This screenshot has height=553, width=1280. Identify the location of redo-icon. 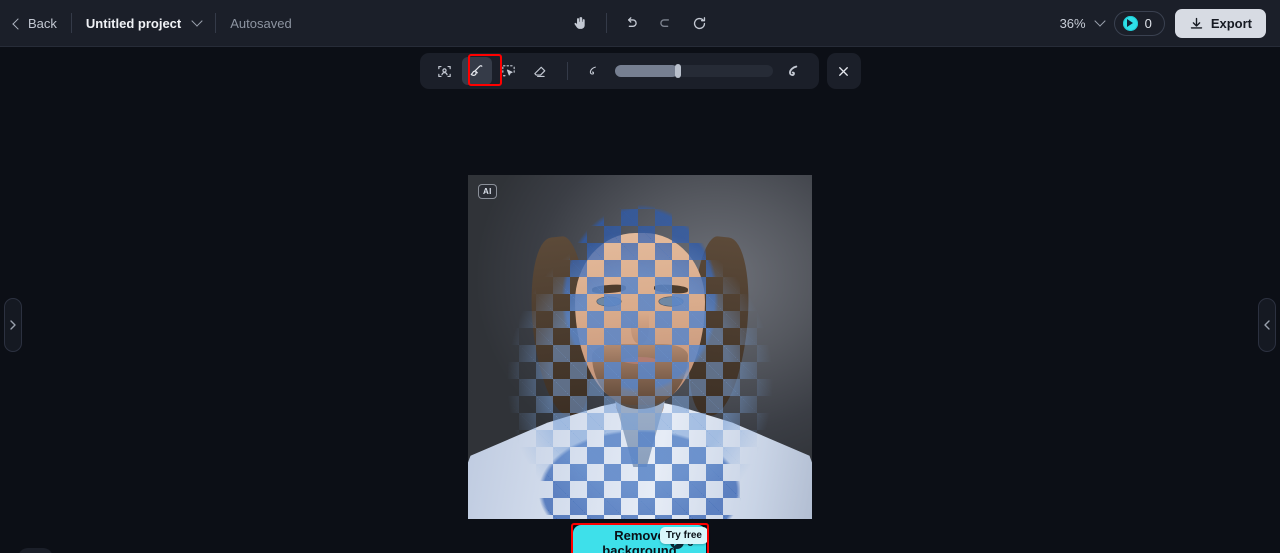
(666, 23).